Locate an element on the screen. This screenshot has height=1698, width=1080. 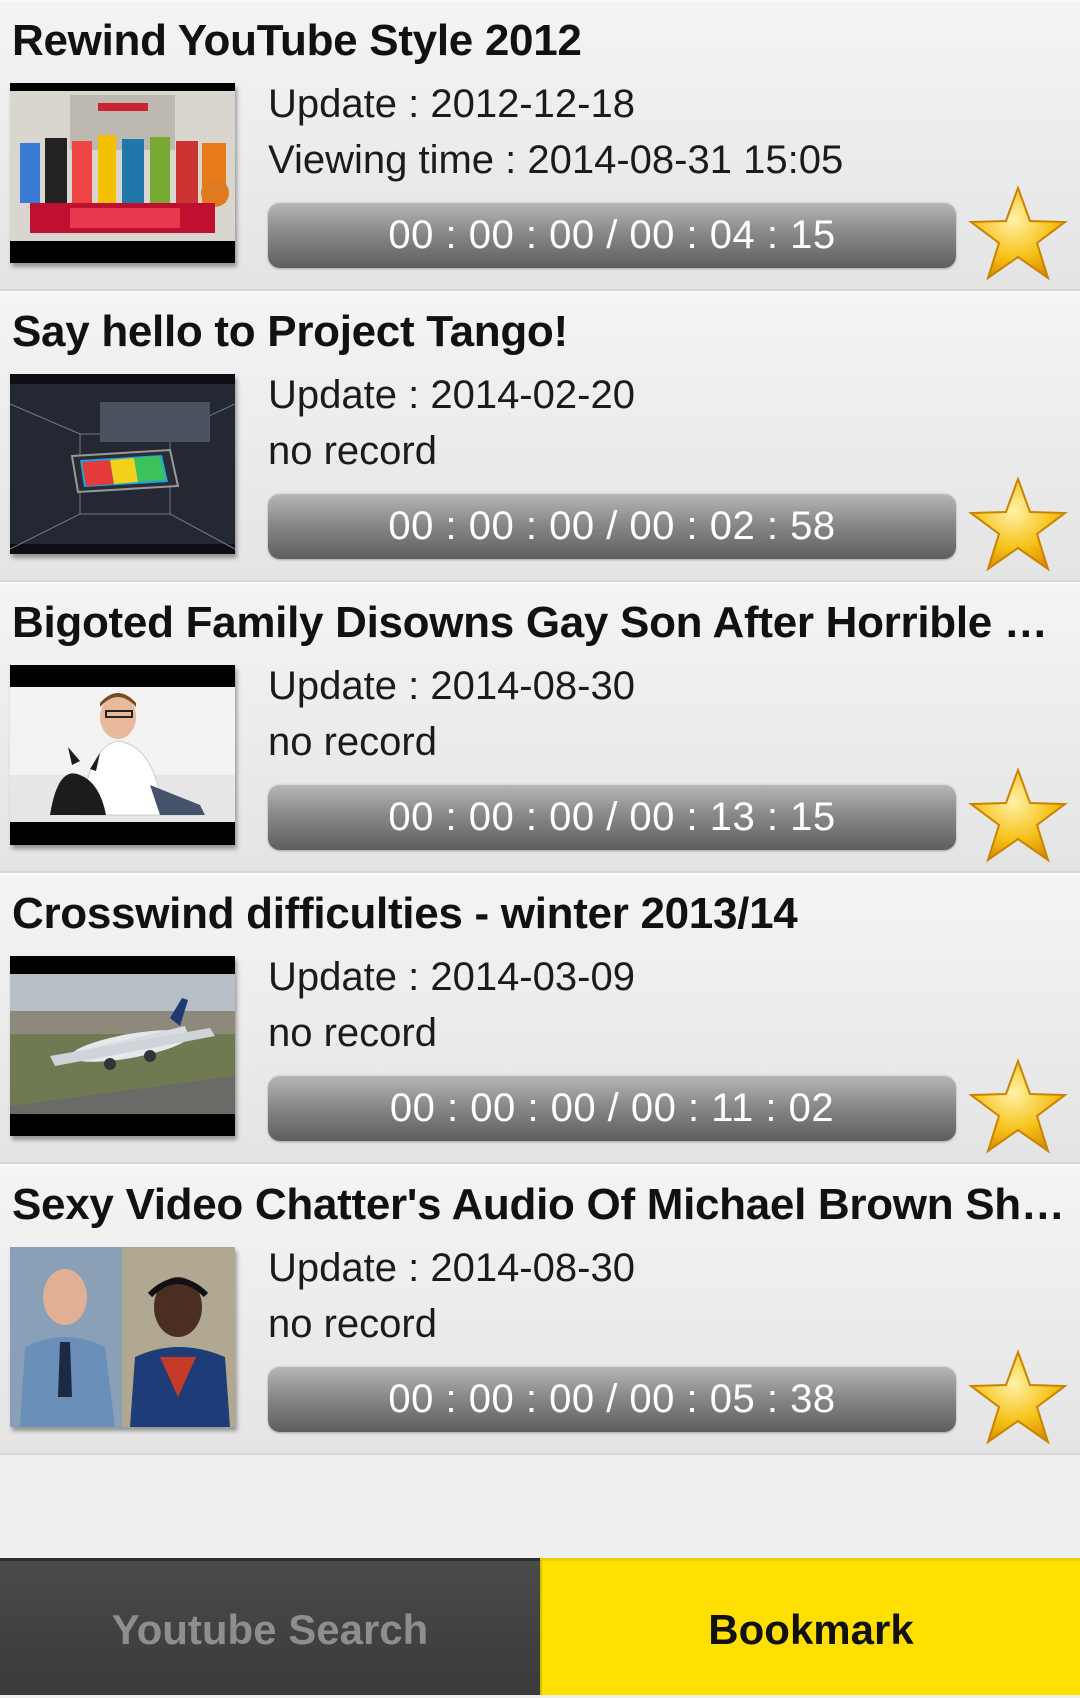
viewing-status: Viewing time : 2014-08-31 15:05 is located at coordinates (556, 160).